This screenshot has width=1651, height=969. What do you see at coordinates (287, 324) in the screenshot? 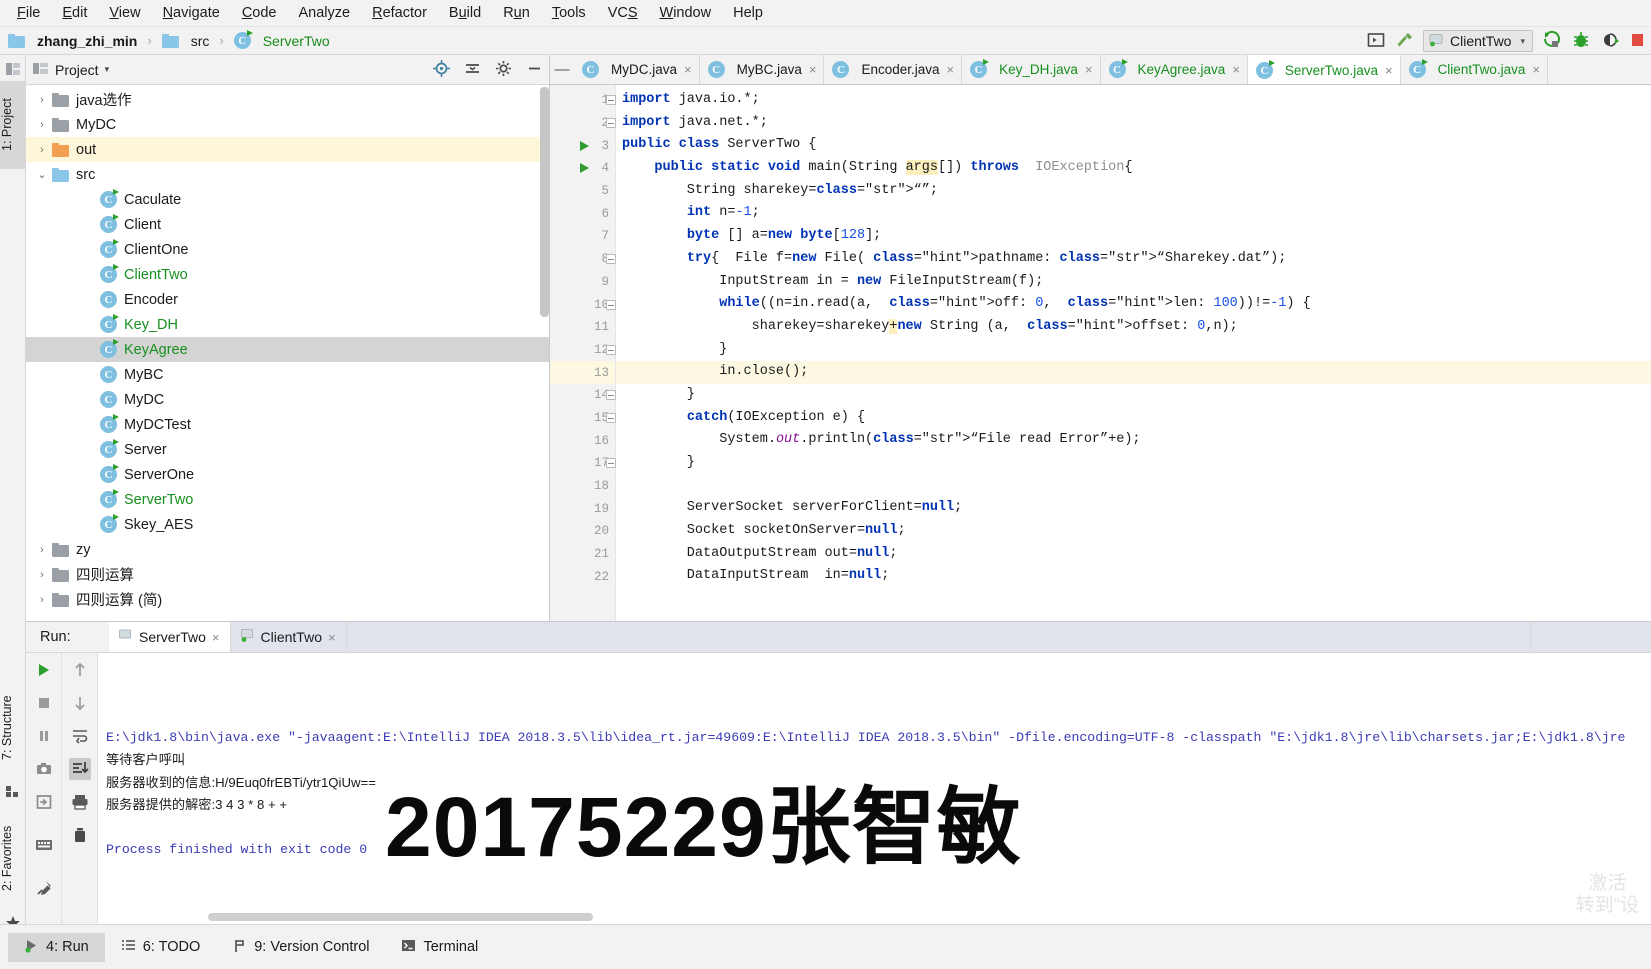
I see `tree-item-key_dh: ›C Key_DH` at bounding box center [287, 324].